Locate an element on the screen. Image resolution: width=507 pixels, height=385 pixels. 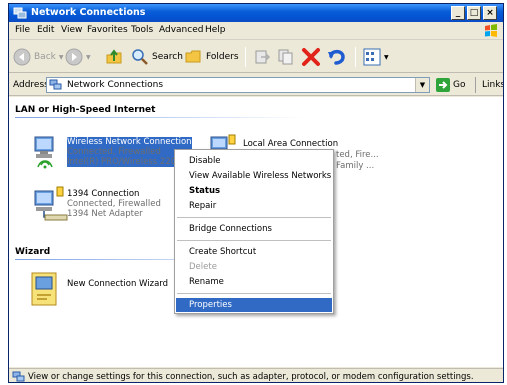
wireless-connection-device: Intel(R) PRO/Wireless 220 is located at coordinates (129, 162).